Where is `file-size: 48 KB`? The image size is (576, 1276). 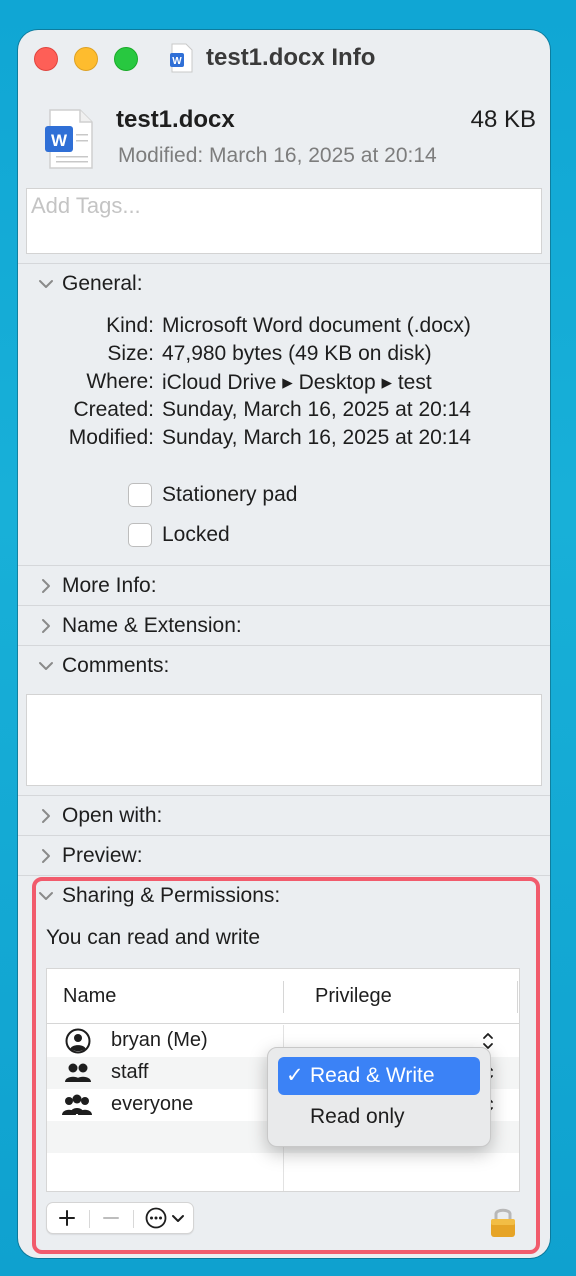 file-size: 48 KB is located at coordinates (503, 119).